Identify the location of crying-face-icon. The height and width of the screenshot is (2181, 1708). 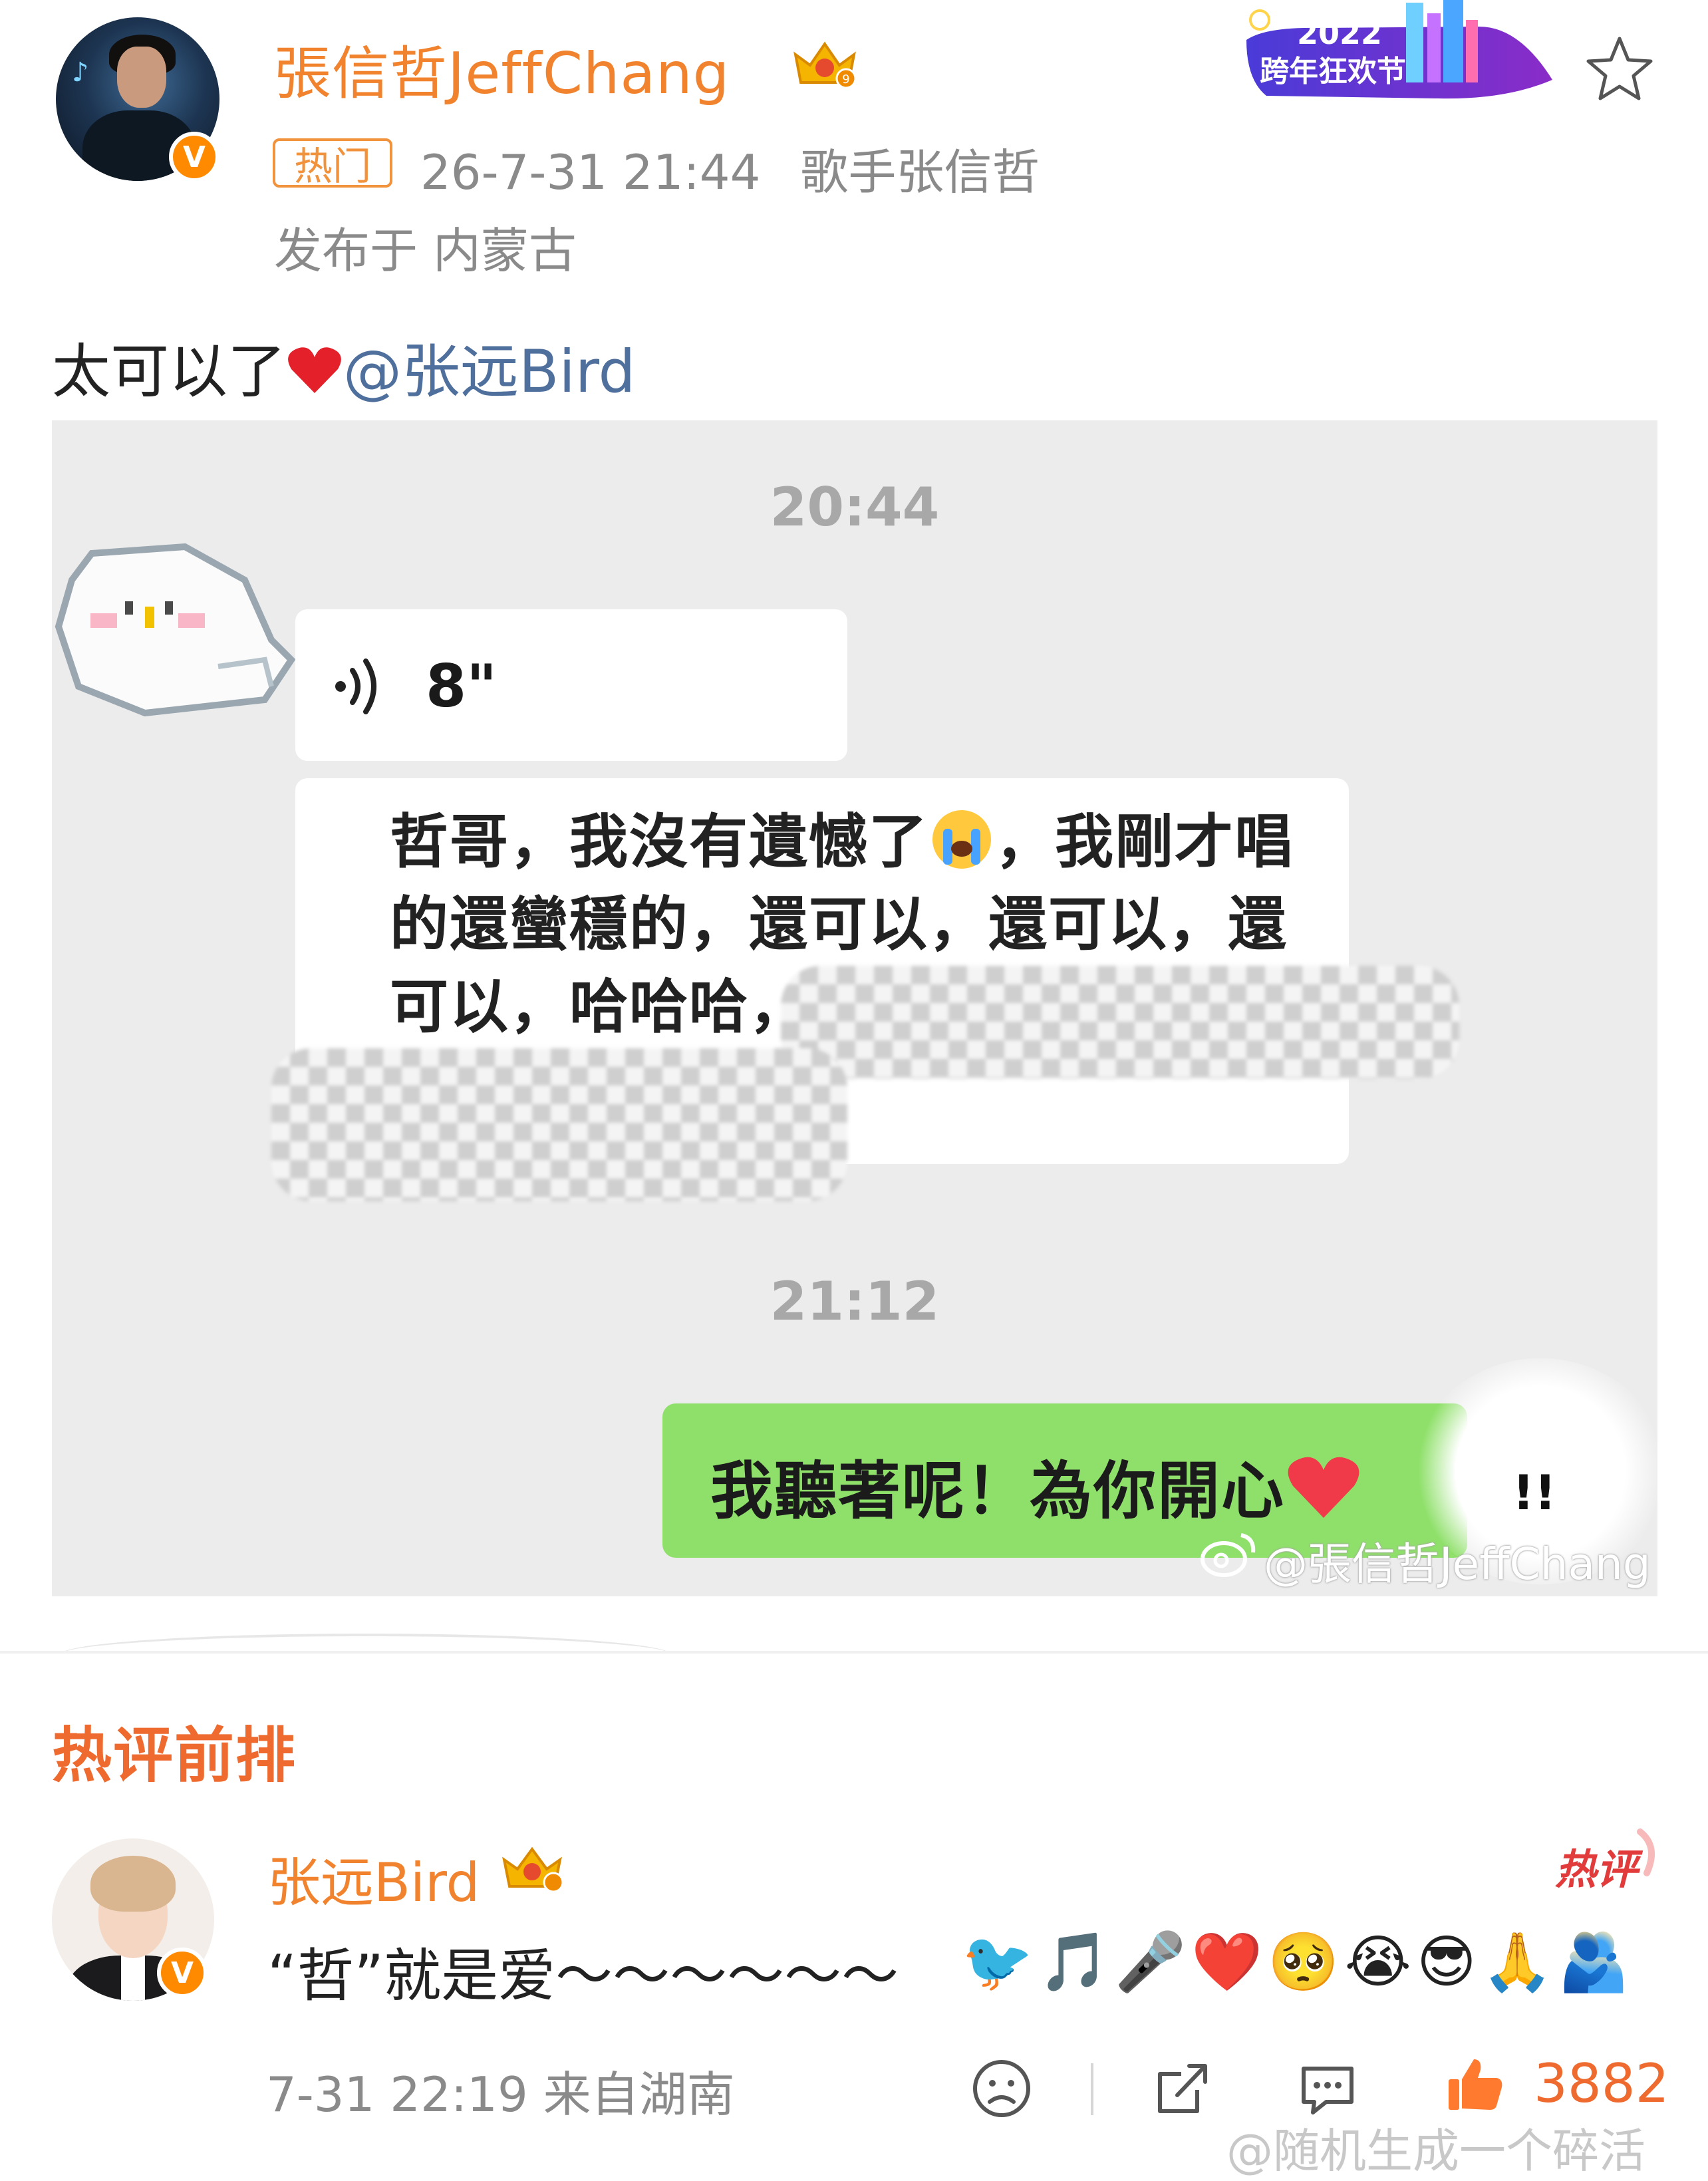
(962, 839).